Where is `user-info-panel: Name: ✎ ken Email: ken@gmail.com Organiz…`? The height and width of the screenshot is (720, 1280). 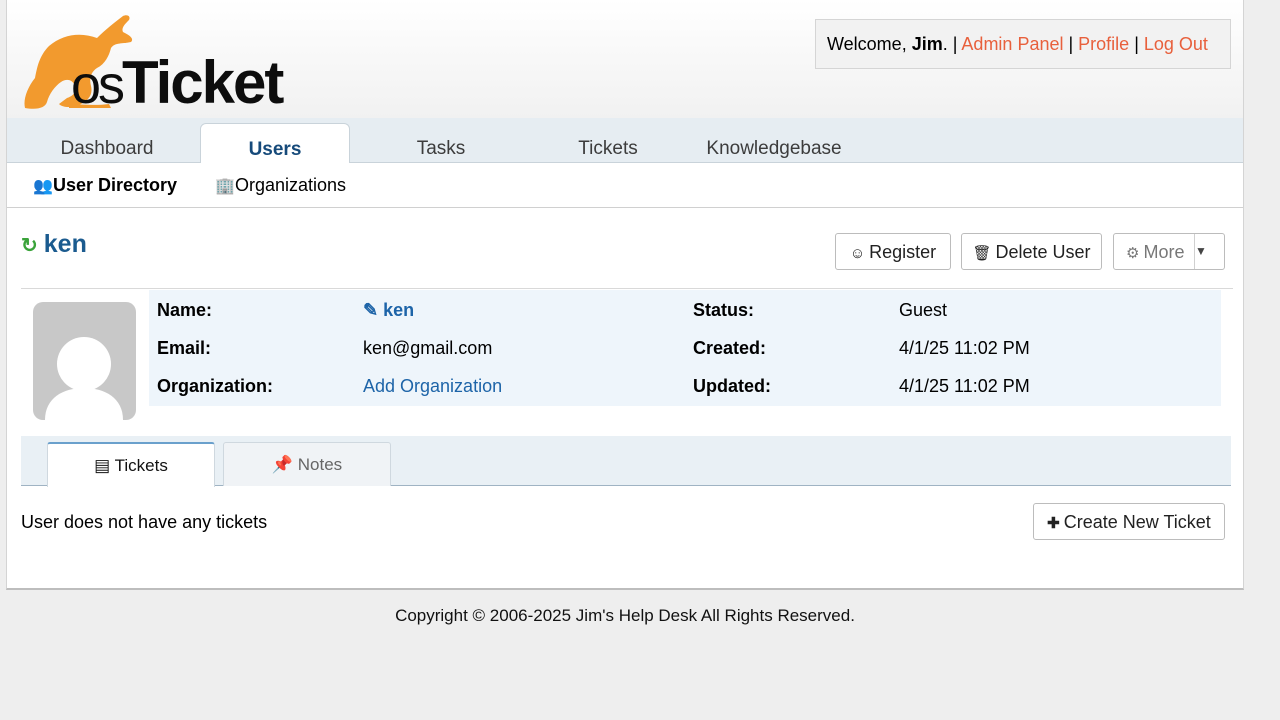
user-info-panel: Name: ✎ ken Email: ken@gmail.com Organiz… is located at coordinates (685, 348).